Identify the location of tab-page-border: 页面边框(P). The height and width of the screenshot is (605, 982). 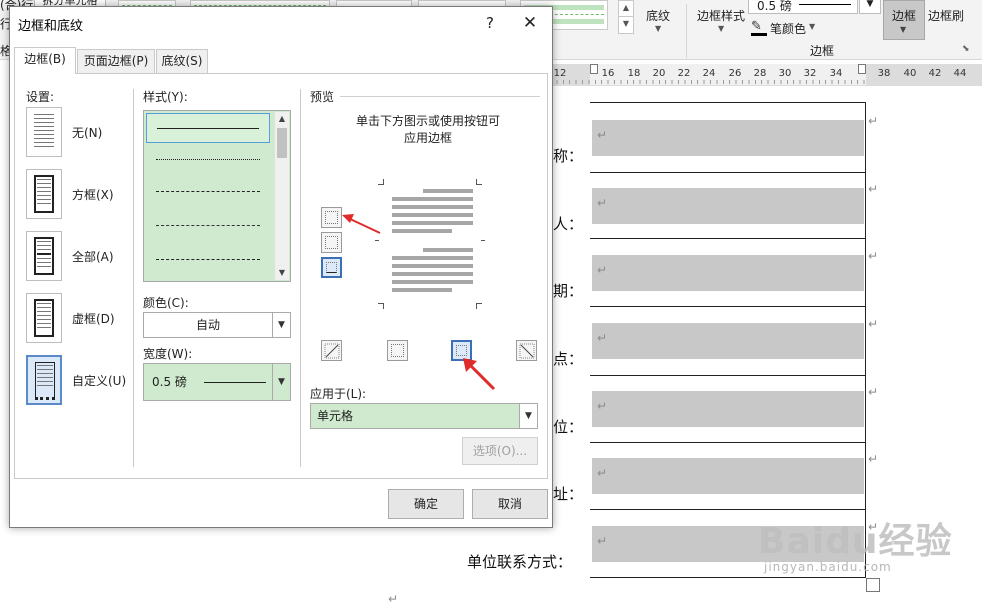
(116, 61).